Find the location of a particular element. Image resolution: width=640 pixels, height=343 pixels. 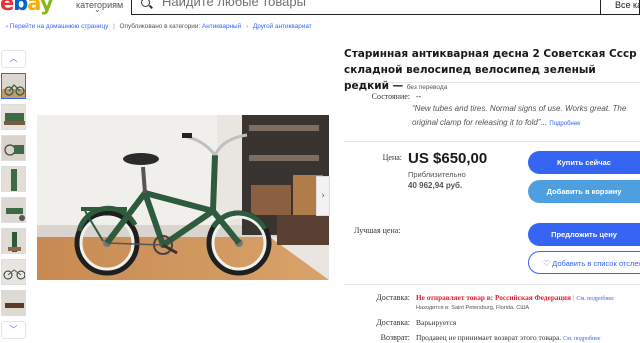

chevron-up-icon: ︿ is located at coordinates (13, 59).